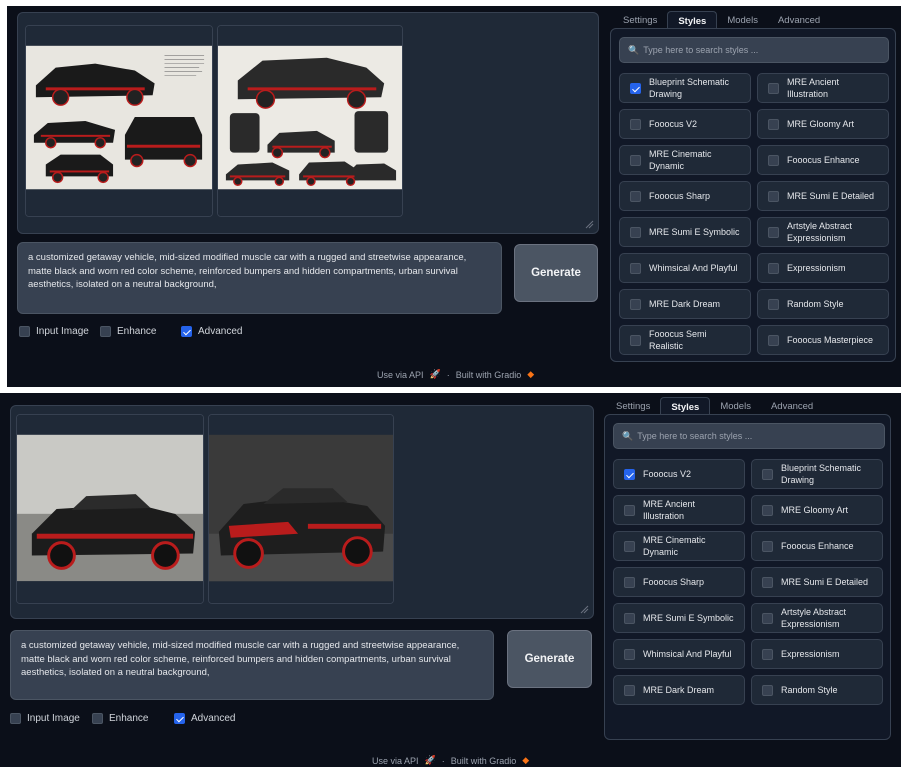 This screenshot has width=901, height=767. What do you see at coordinates (678, 340) in the screenshot?
I see `style-option-label: Fooocus Semi Realistic` at bounding box center [678, 340].